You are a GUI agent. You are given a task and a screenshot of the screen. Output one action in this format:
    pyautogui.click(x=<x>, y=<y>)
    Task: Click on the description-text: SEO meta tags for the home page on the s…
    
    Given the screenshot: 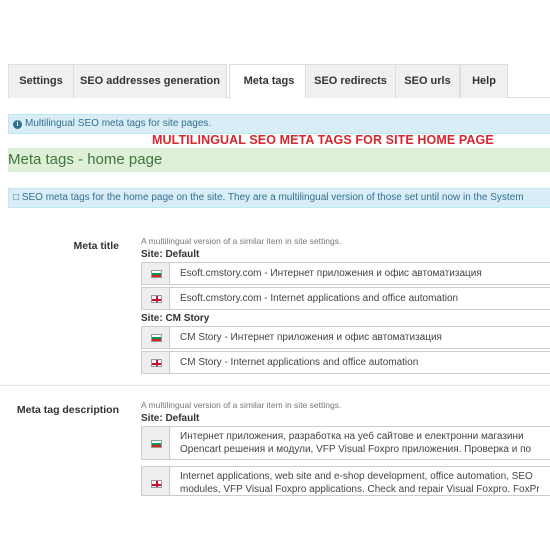 What is the action you would take?
    pyautogui.click(x=272, y=197)
    